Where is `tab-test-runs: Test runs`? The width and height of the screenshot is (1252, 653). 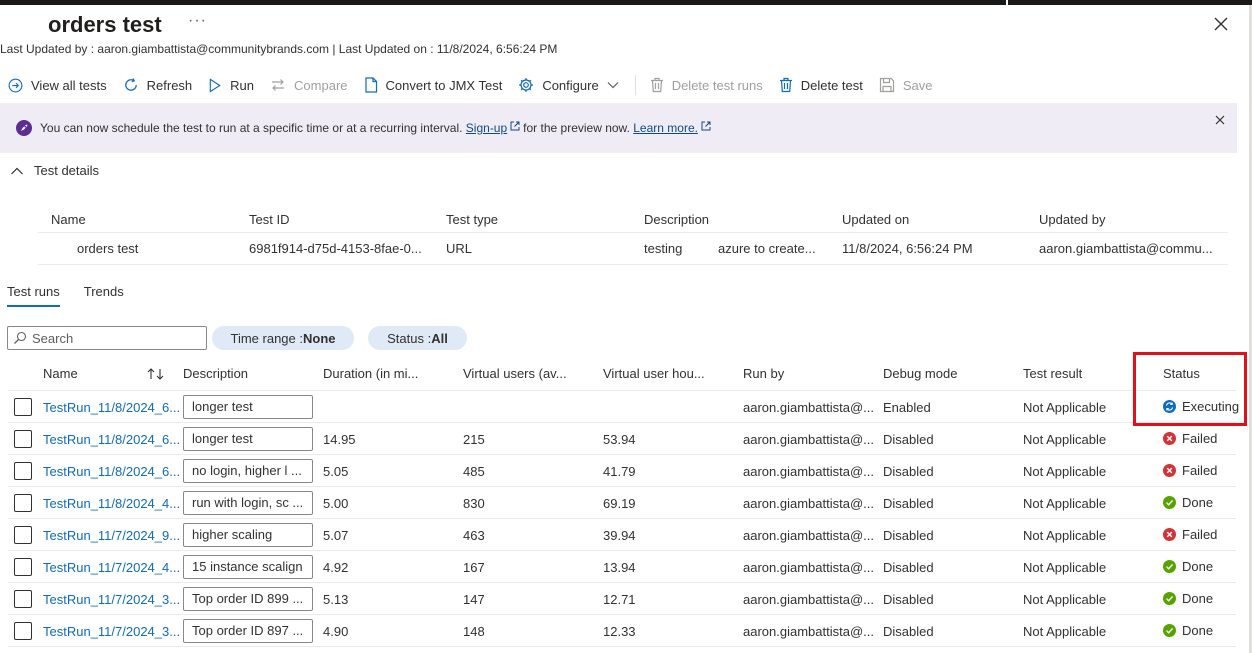 tab-test-runs: Test runs is located at coordinates (33, 295).